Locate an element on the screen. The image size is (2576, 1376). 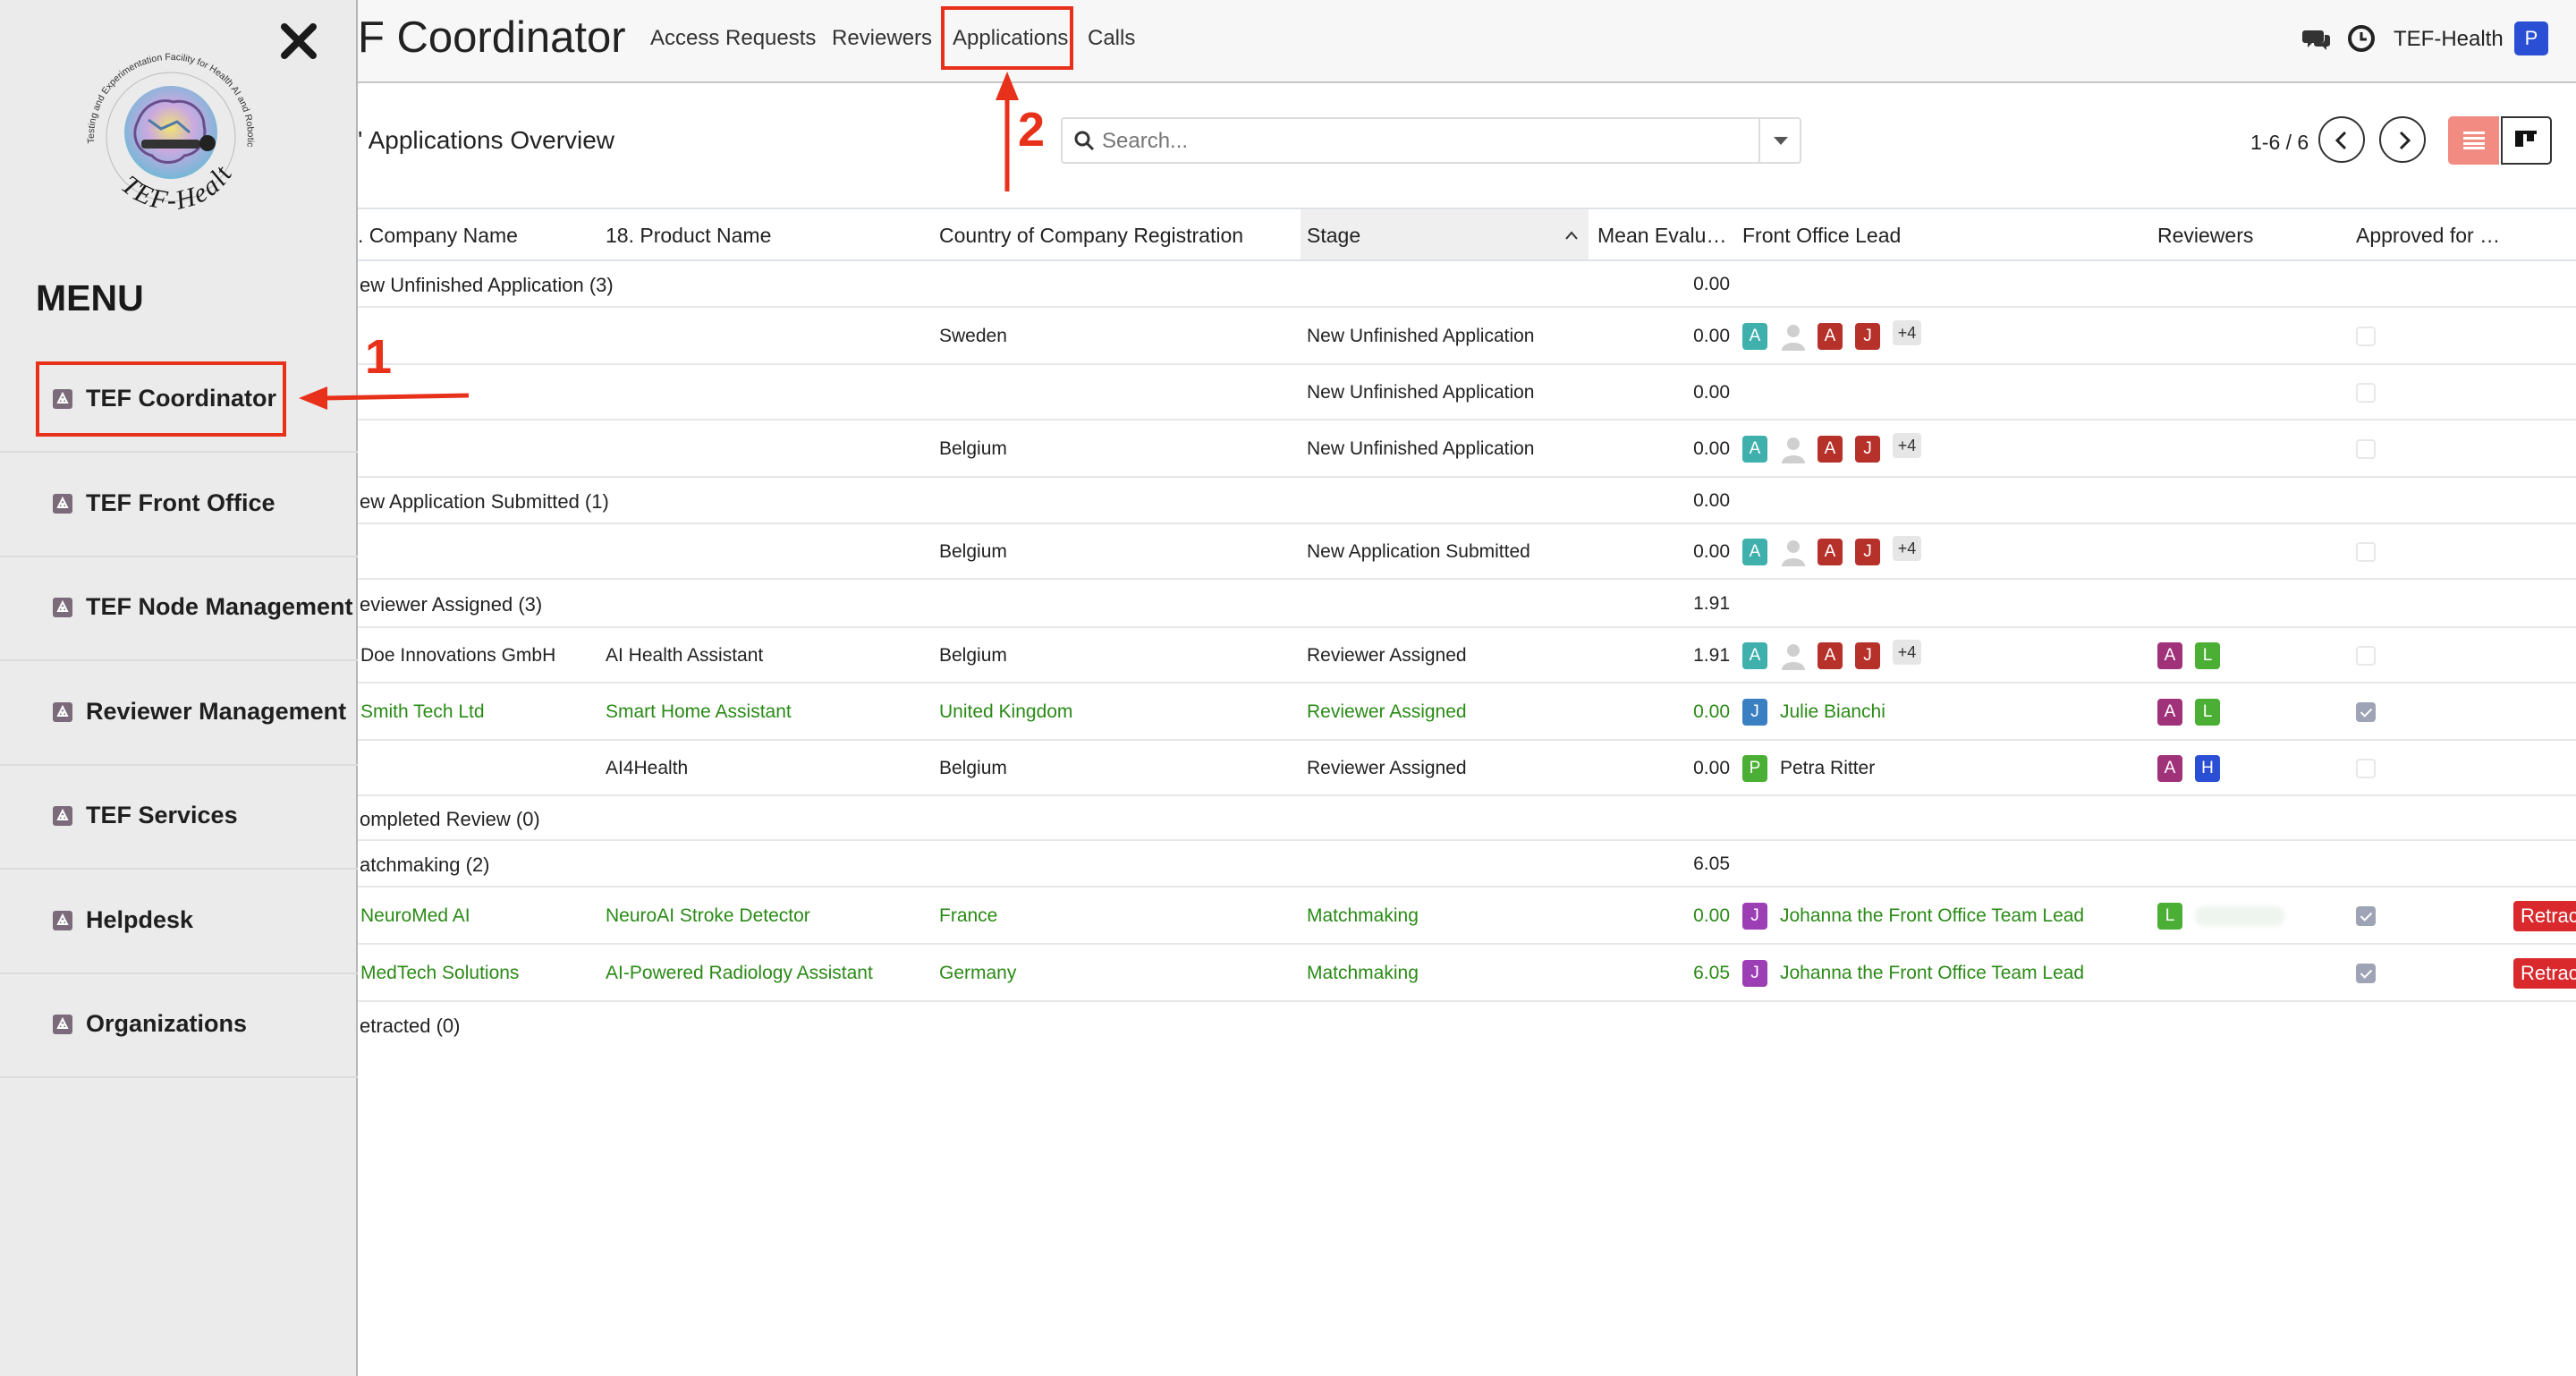
group-row: atchmaking (2) 6.05 is located at coordinates (1467, 865).